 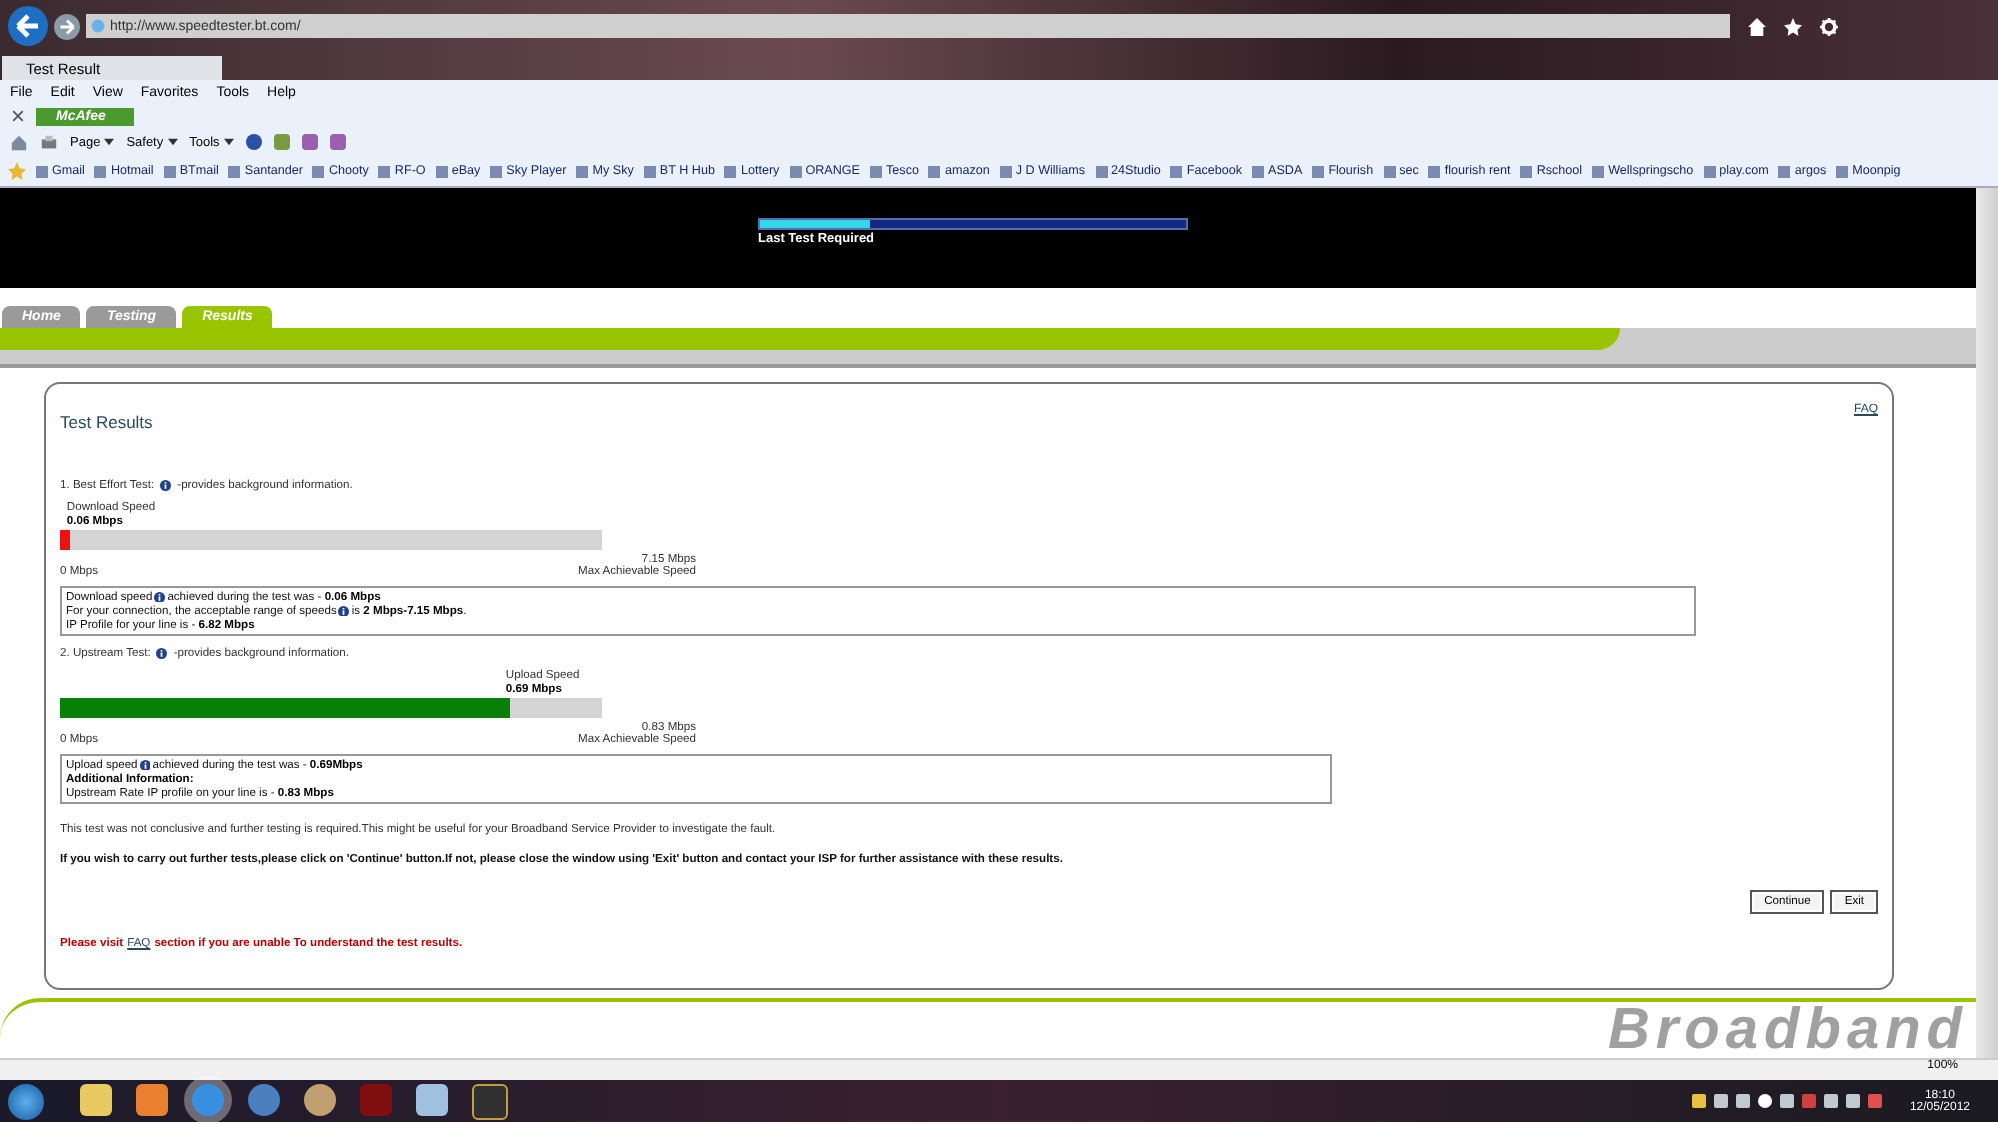 I want to click on broadband-logo-text: Broadband, so click(x=1787, y=1030).